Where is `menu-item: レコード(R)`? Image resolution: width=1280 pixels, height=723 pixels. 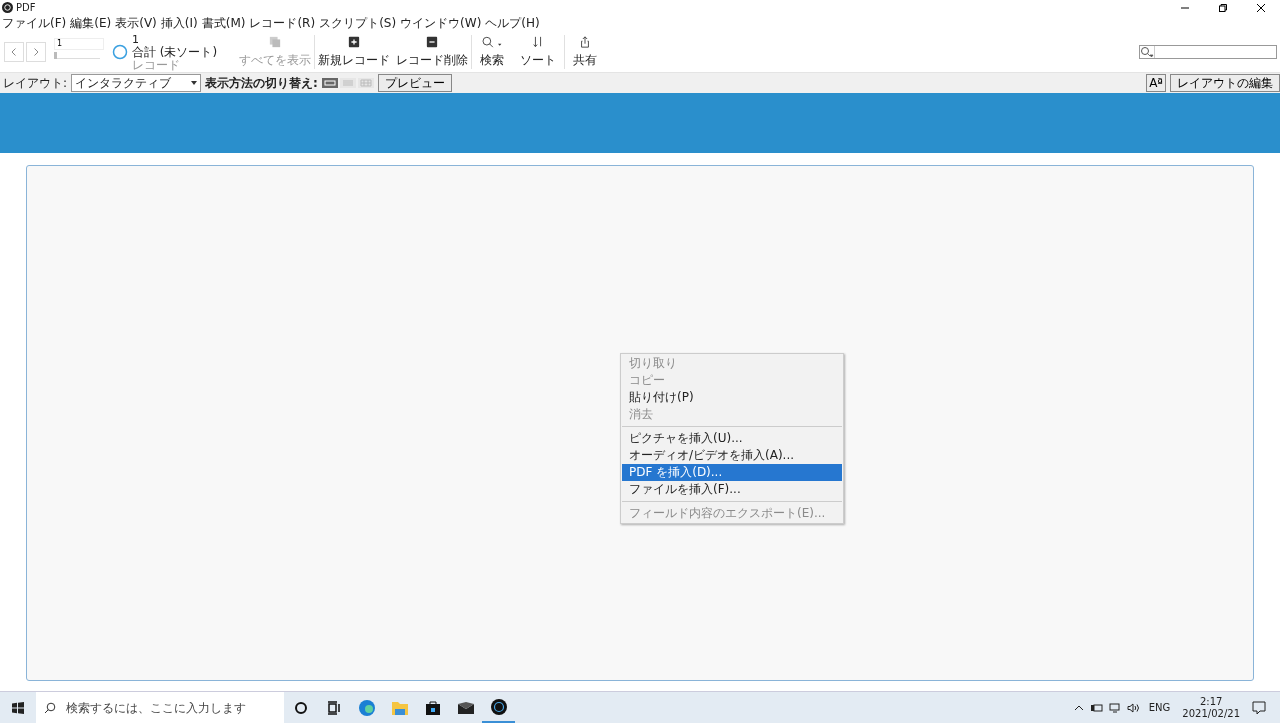 menu-item: レコード(R) is located at coordinates (282, 23).